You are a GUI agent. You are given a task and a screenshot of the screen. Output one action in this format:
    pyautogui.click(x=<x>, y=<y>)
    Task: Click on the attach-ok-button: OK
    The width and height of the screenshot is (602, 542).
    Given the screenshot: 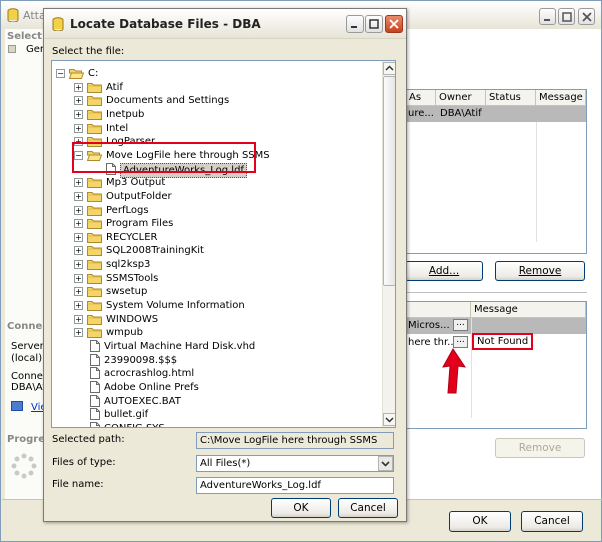 What is the action you would take?
    pyautogui.click(x=480, y=521)
    